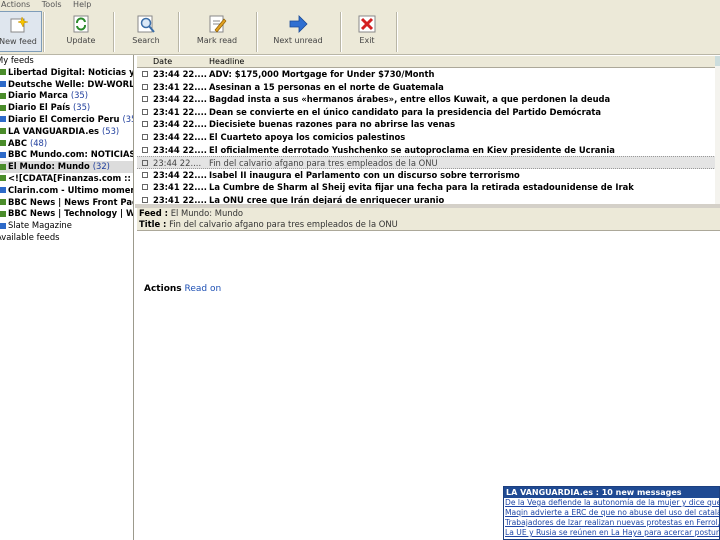 Image resolution: width=720 pixels, height=540 pixels. I want to click on feed-item: Diario El Comercio Peru (35), so click(66, 120).